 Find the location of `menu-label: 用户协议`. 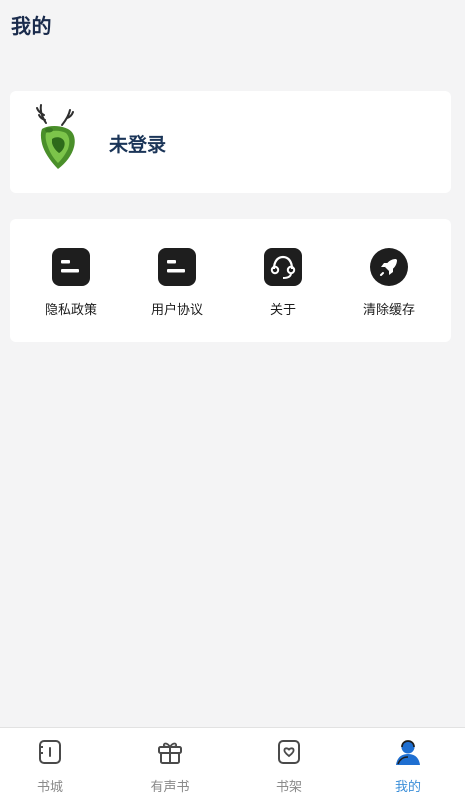

menu-label: 用户协议 is located at coordinates (176, 310).